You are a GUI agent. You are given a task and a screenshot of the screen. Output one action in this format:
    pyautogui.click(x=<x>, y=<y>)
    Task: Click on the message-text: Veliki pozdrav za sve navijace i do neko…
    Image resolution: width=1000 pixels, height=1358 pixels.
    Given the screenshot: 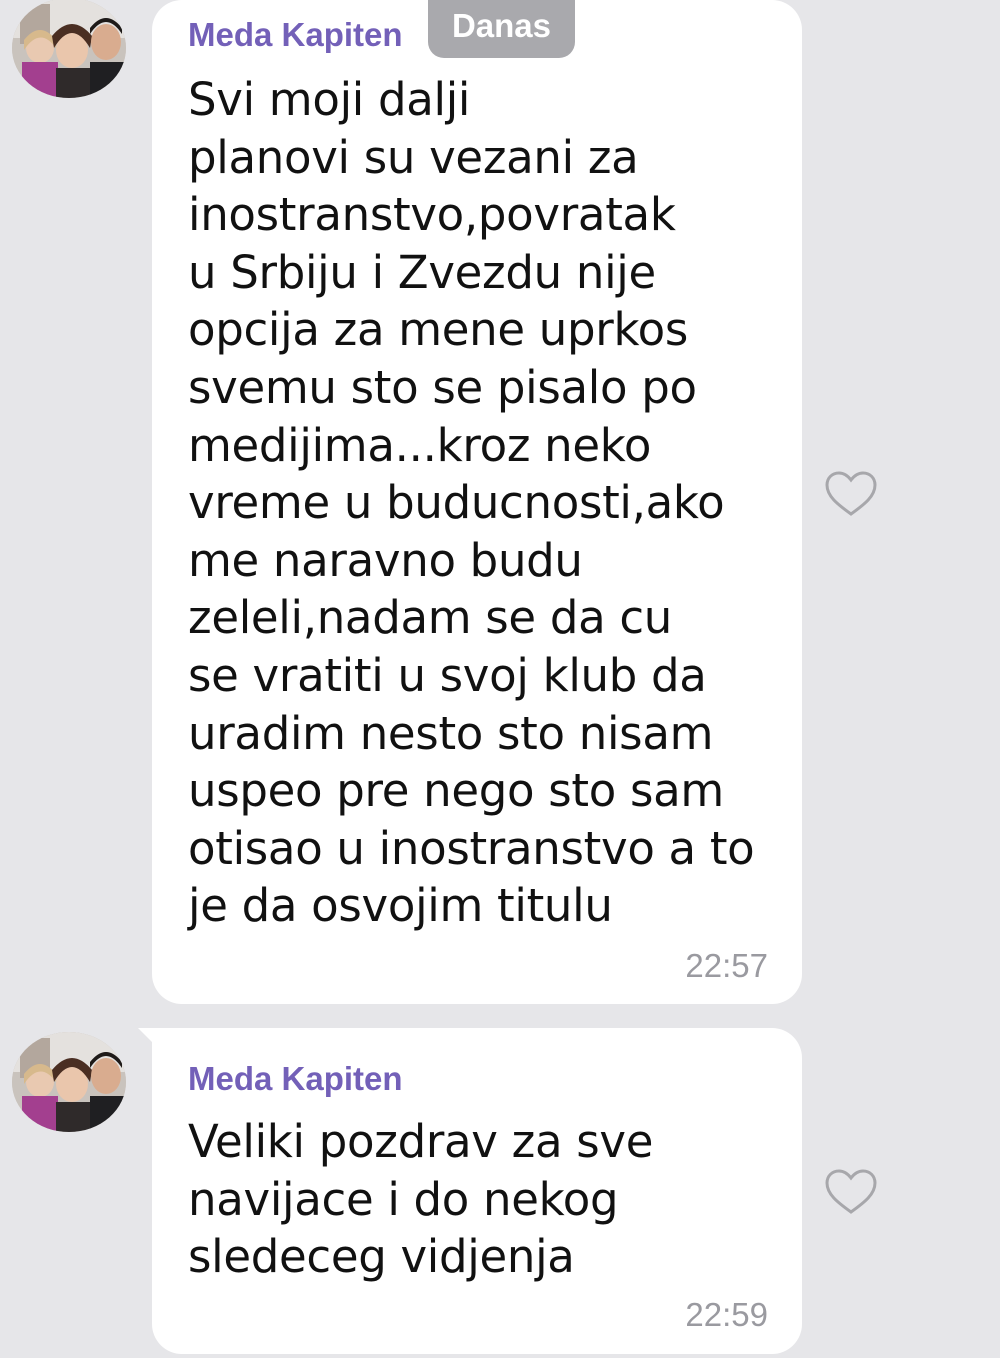 What is the action you would take?
    pyautogui.click(x=421, y=1199)
    